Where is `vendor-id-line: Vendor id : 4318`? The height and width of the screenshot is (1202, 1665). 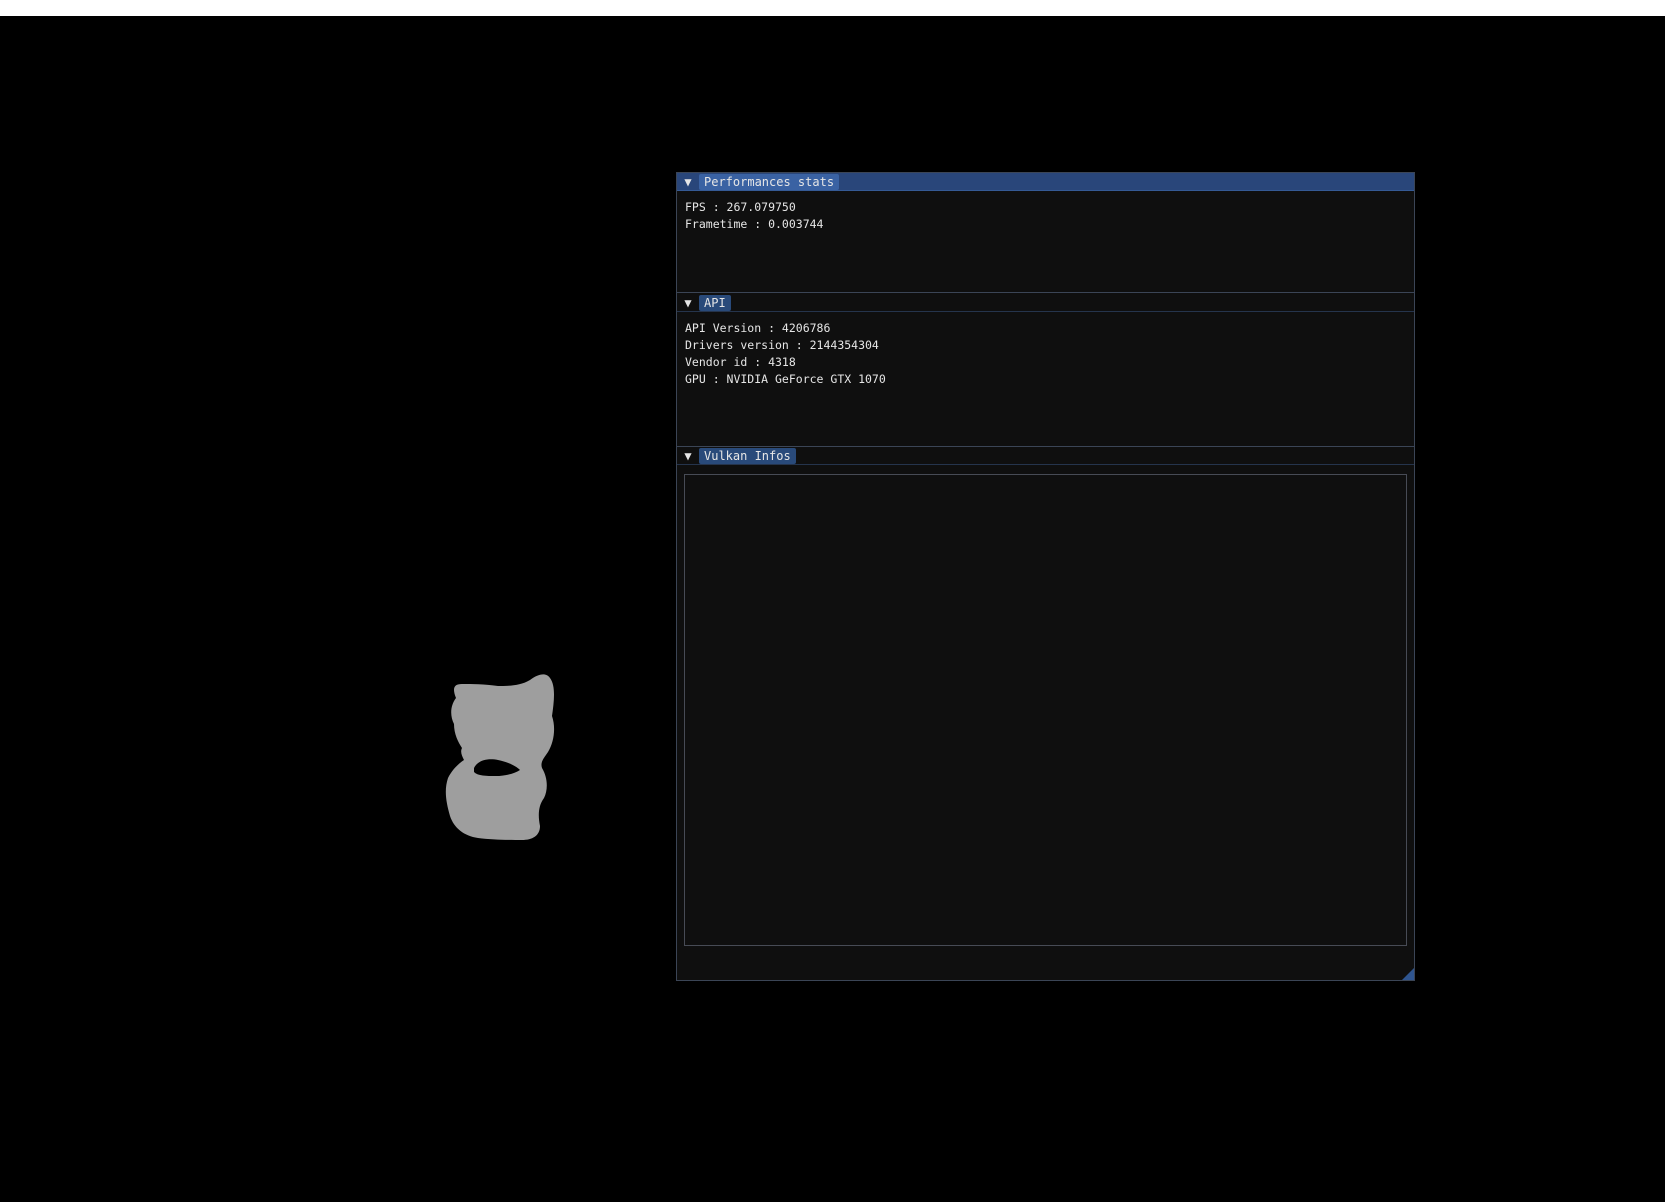 vendor-id-line: Vendor id : 4318 is located at coordinates (740, 362).